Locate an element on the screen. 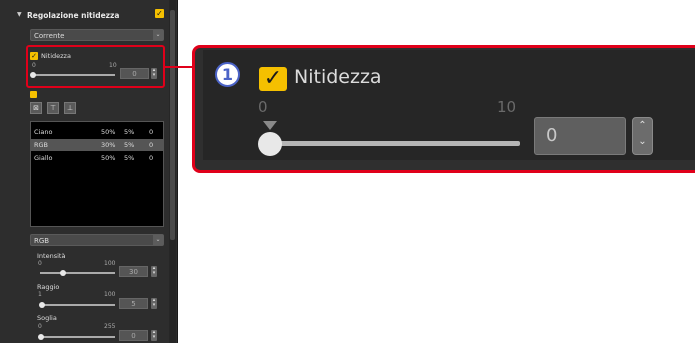 The height and width of the screenshot is (343, 695). list-item: Giallo 50% 5% 0 is located at coordinates (97, 158).